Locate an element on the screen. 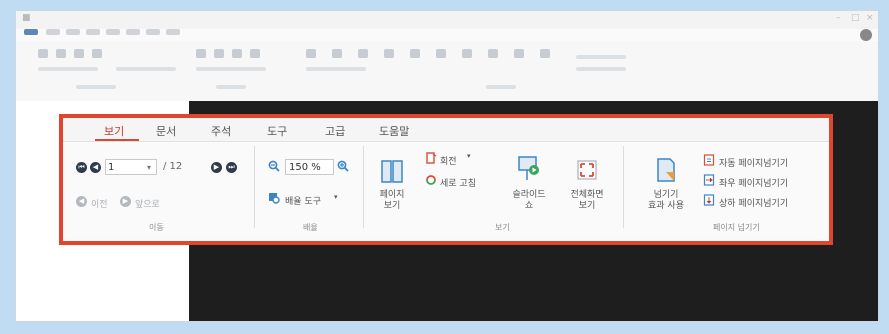 This screenshot has height=334, width=889. slideshow-label-line1: 슬라이드 is located at coordinates (529, 195).